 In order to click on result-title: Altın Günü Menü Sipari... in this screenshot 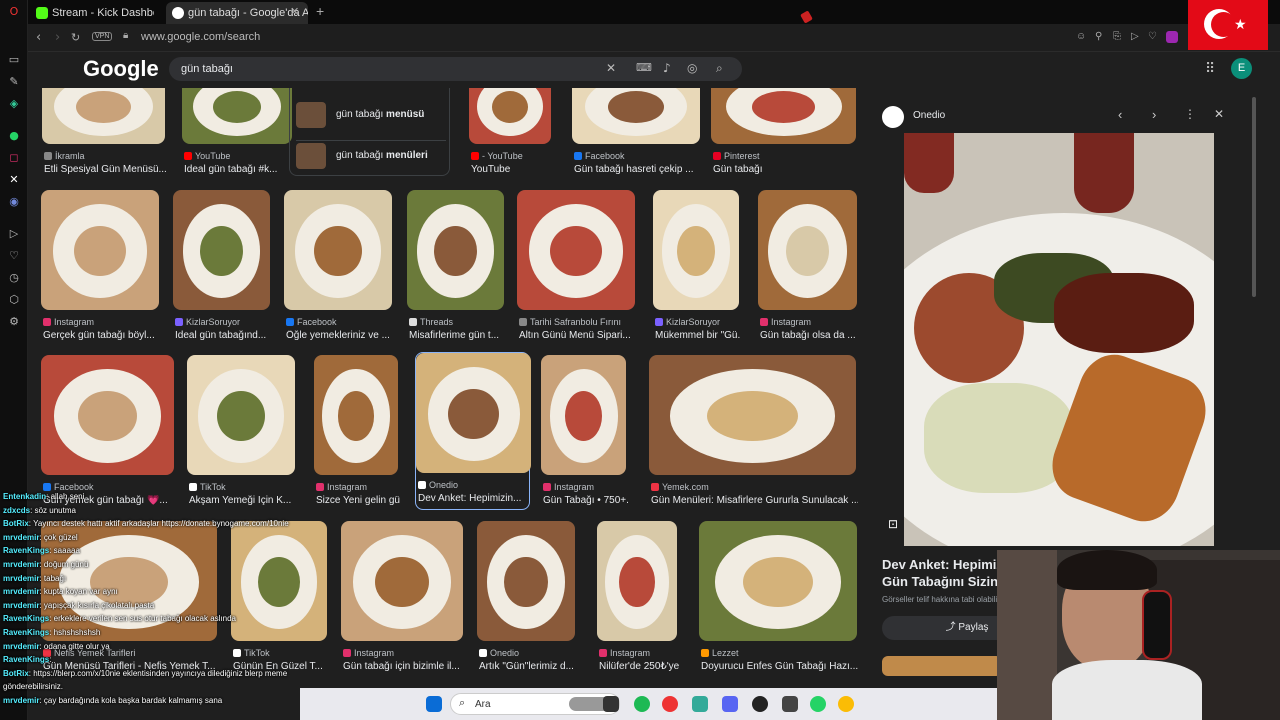, I will do `click(578, 335)`.